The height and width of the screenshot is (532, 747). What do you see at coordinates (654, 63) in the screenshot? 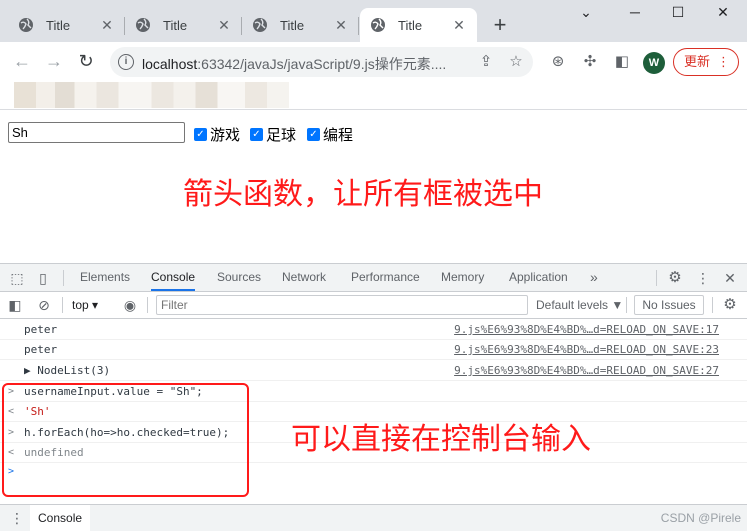
I see `avatar: W` at bounding box center [654, 63].